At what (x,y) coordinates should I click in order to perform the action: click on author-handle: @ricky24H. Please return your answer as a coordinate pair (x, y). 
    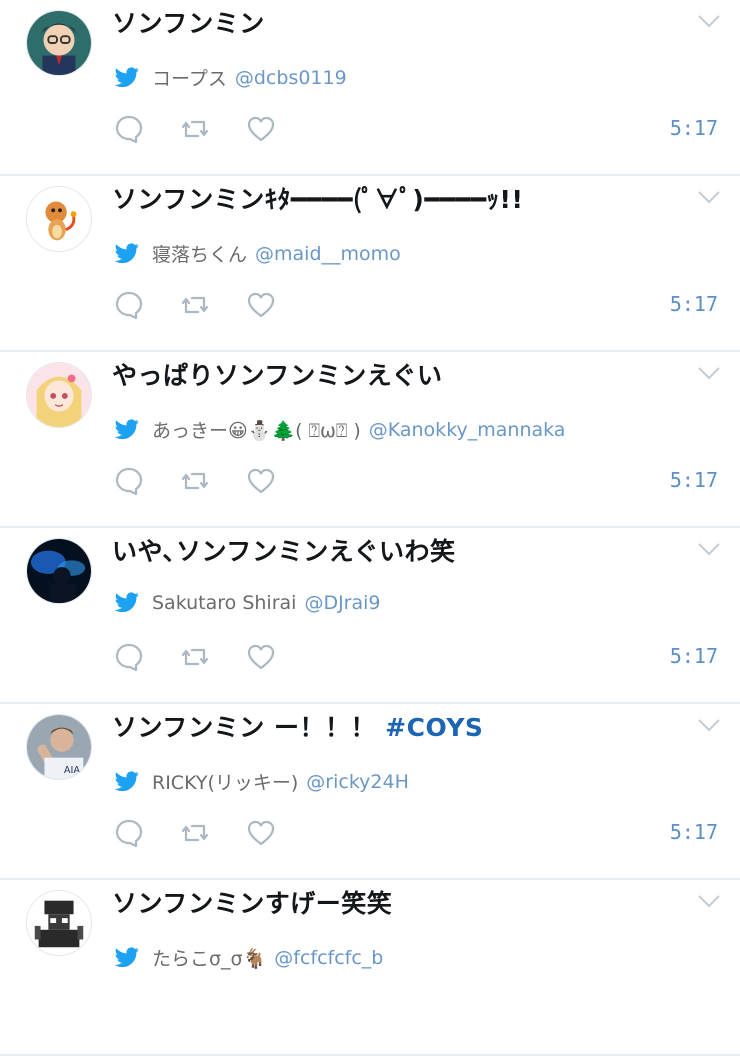
    Looking at the image, I should click on (357, 781).